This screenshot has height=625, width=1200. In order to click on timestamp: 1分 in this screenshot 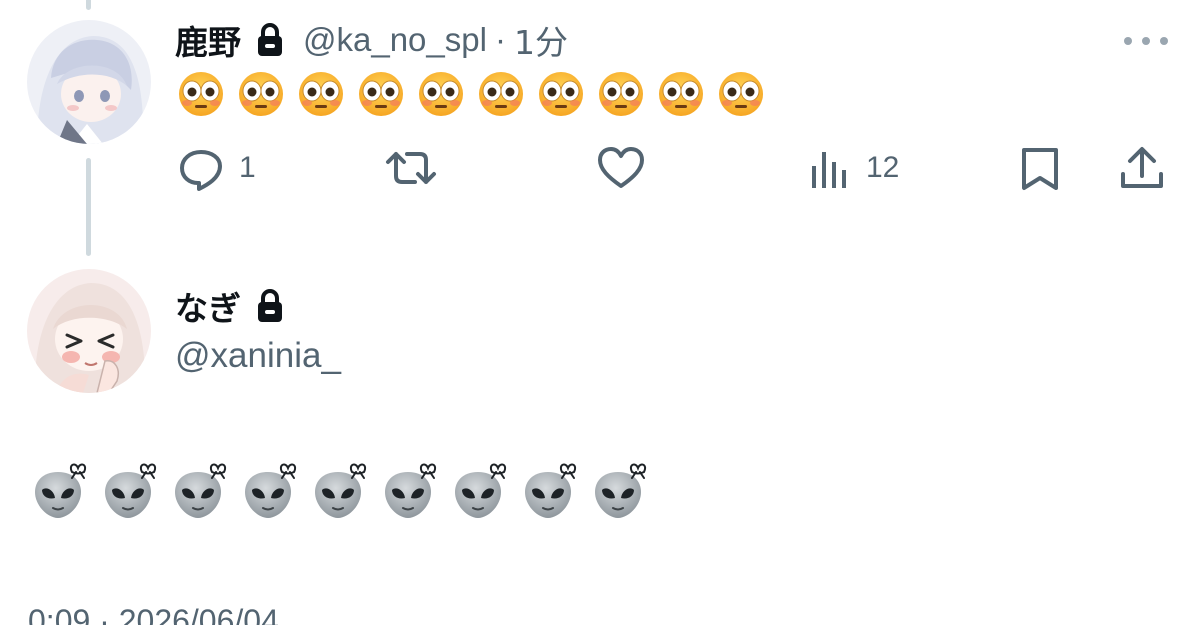, I will do `click(541, 40)`.